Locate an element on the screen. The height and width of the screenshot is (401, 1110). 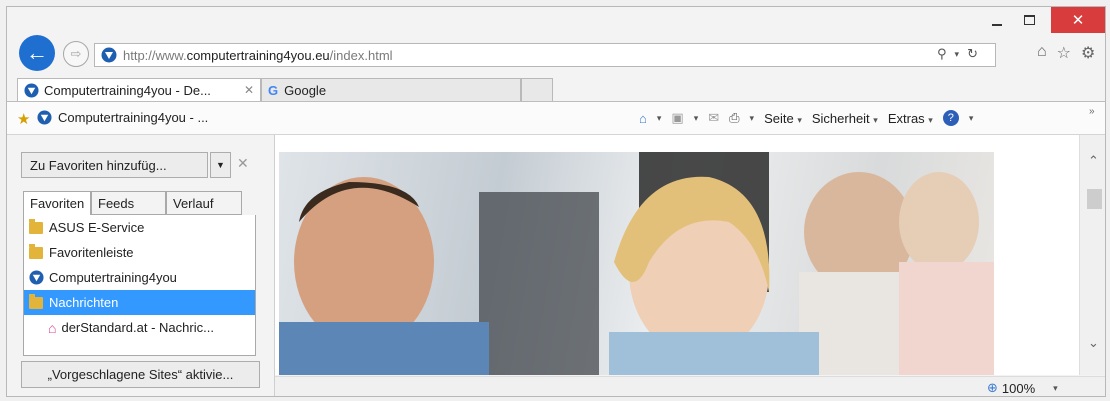
favorites-pane-tabs: Favoriten Feeds Verlauf is located at coordinates (132, 203).